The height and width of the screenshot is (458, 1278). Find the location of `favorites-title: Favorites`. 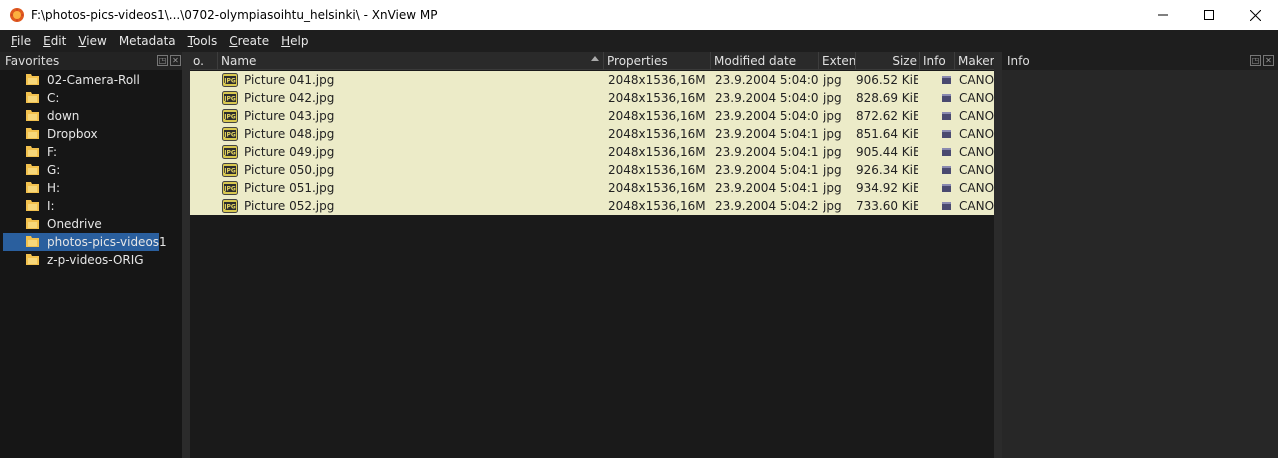

favorites-title: Favorites is located at coordinates (32, 61).